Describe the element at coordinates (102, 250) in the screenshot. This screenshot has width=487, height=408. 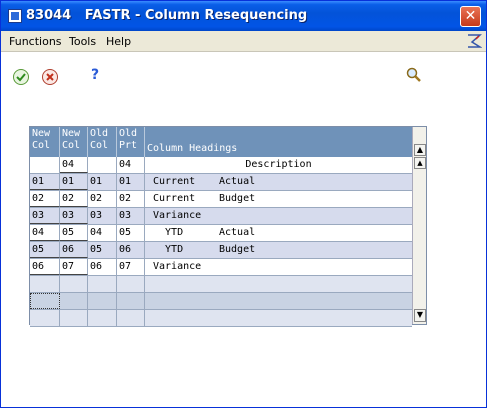
I see `cell-old-col: 05` at that location.